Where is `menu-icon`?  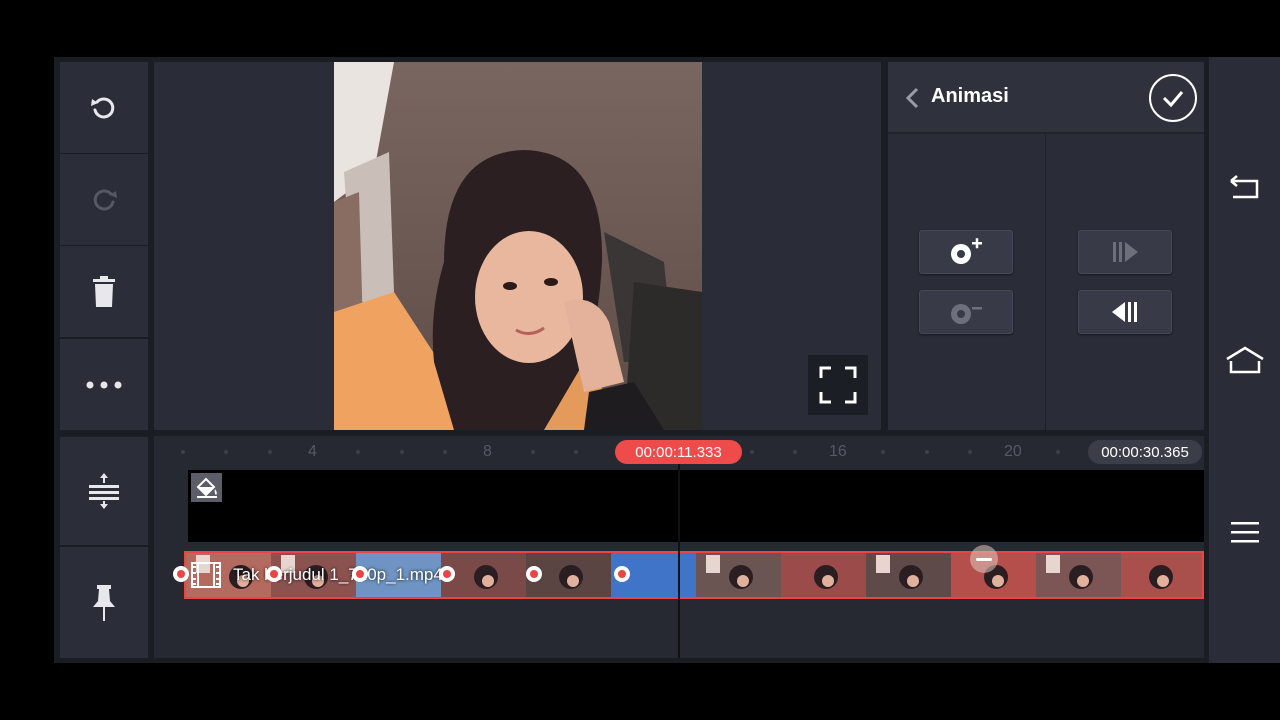
menu-icon is located at coordinates (1245, 532).